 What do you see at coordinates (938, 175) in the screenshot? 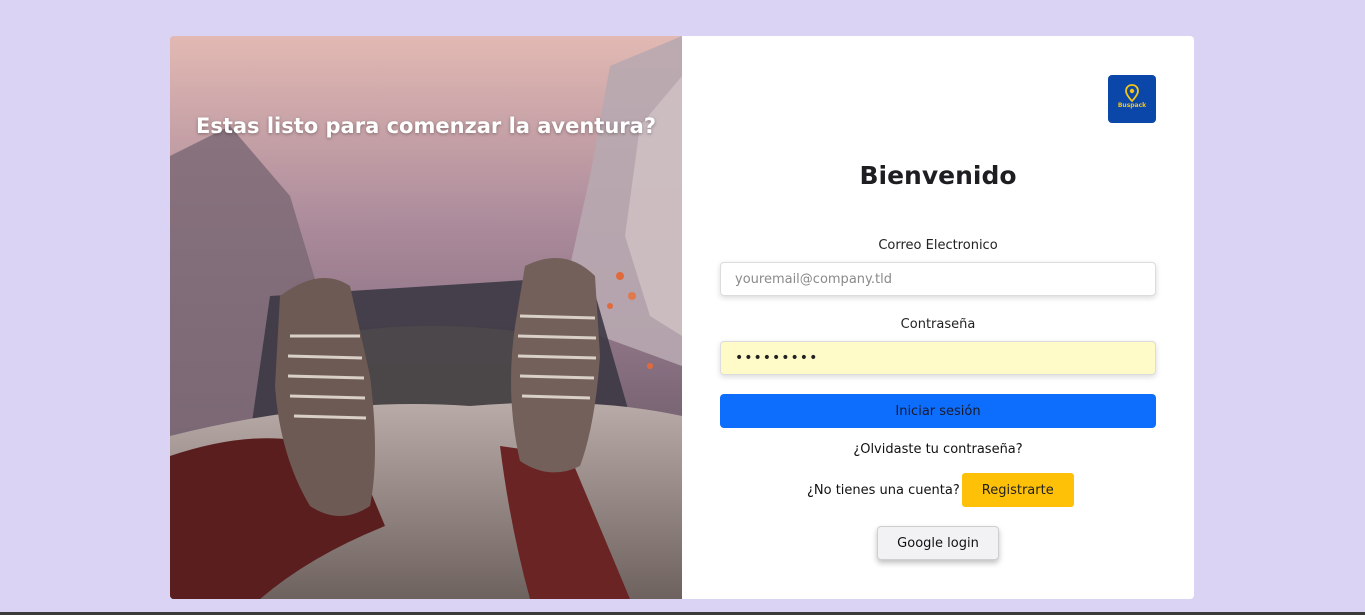
I see `welcome-heading: Bienvenido` at bounding box center [938, 175].